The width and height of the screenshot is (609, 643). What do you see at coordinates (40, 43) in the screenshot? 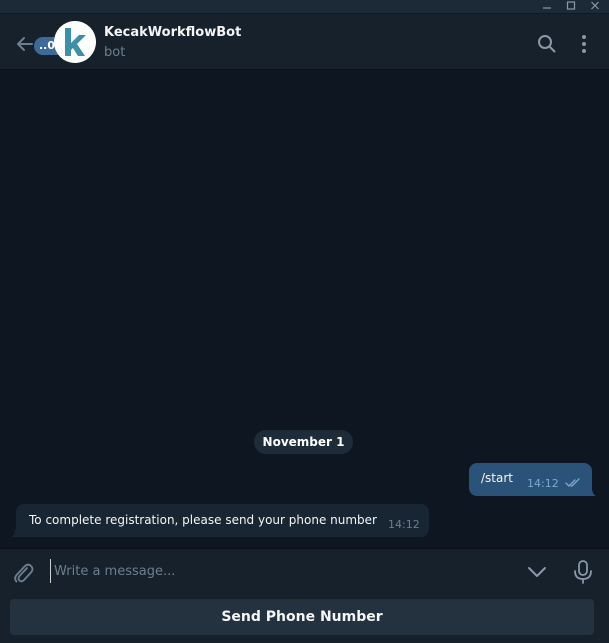
I see `back-button: ..01` at bounding box center [40, 43].